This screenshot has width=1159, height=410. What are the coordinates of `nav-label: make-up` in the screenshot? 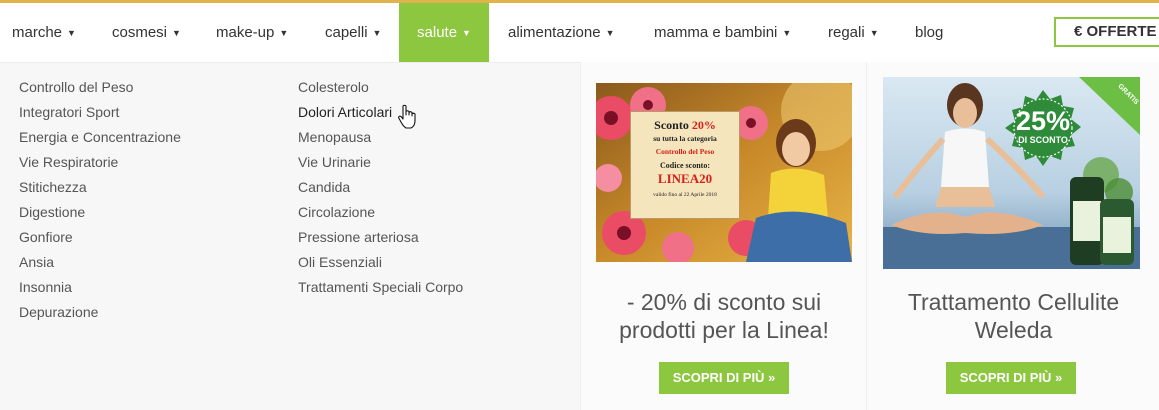 It's located at (245, 32).